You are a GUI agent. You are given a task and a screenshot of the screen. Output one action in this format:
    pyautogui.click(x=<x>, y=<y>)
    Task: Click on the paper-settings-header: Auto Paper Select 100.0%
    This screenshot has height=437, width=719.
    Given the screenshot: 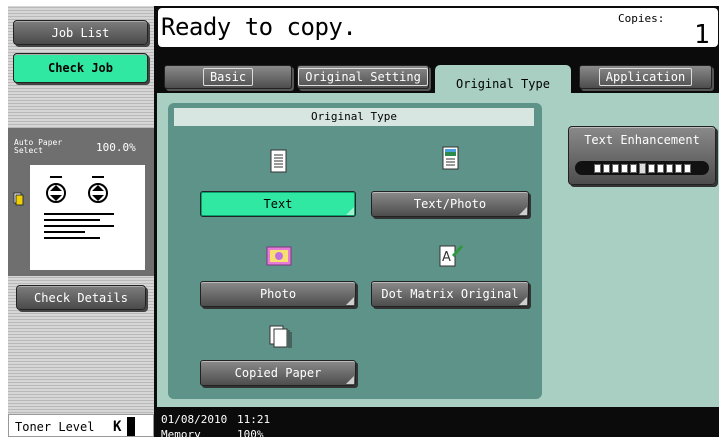 What is the action you would take?
    pyautogui.click(x=81, y=146)
    